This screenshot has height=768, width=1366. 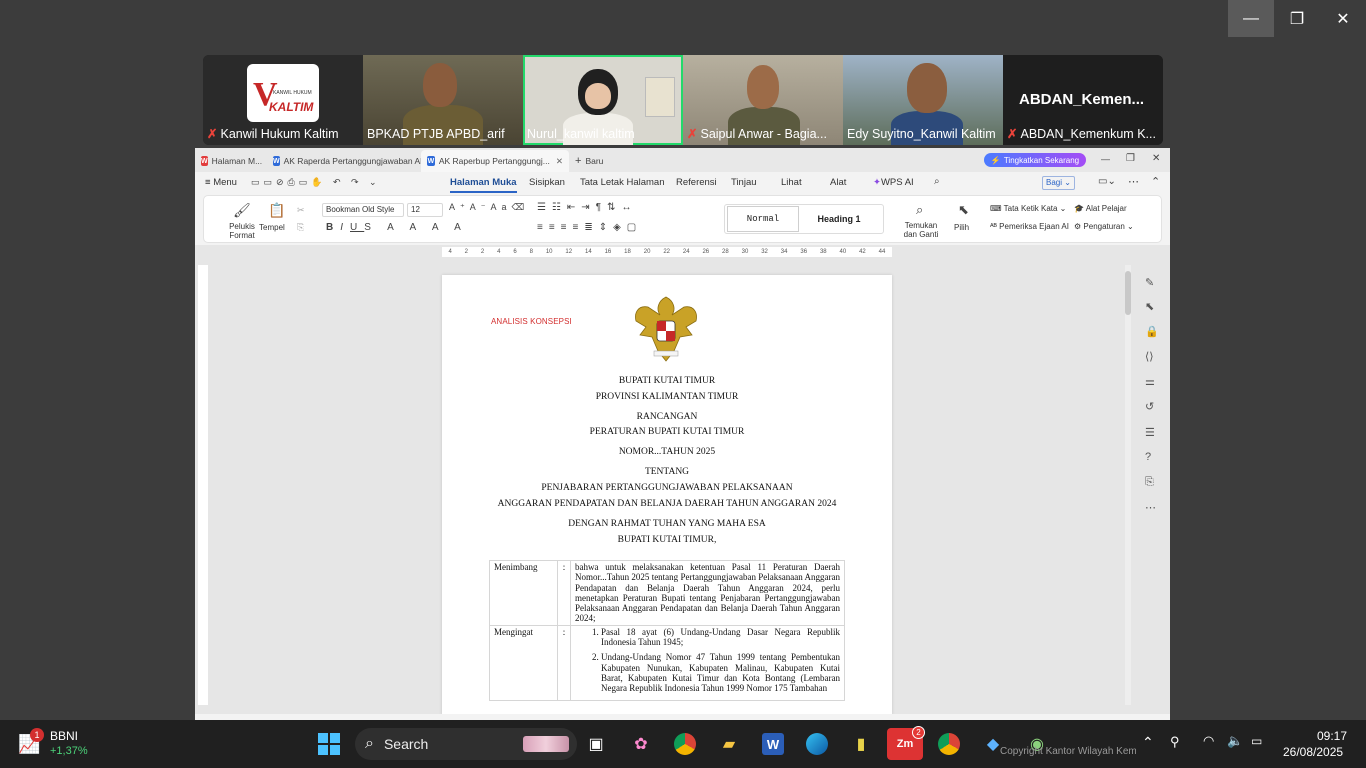 What do you see at coordinates (923, 100) in the screenshot?
I see `participant-tile: Edy Suyitno_Kanwil Kaltim` at bounding box center [923, 100].